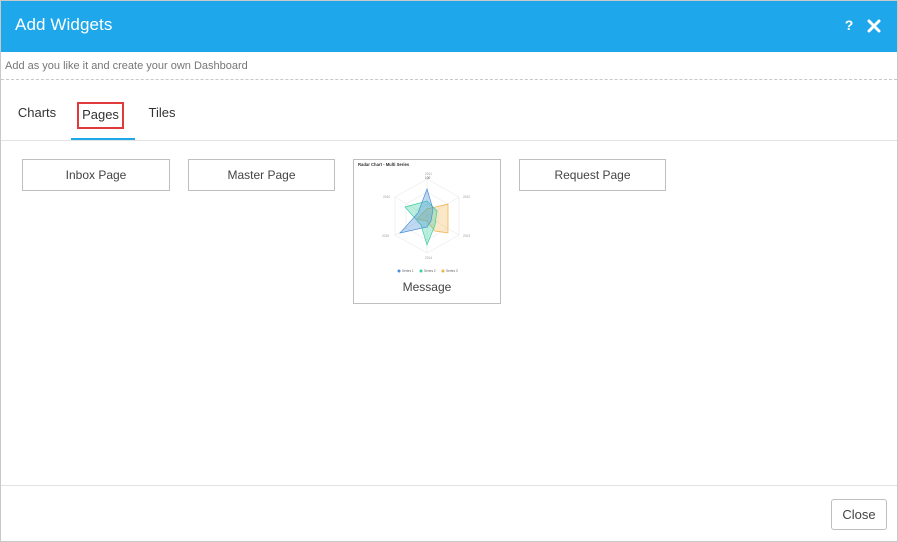 The width and height of the screenshot is (898, 542). I want to click on inbox-page-widget: Inbox Page, so click(96, 175).